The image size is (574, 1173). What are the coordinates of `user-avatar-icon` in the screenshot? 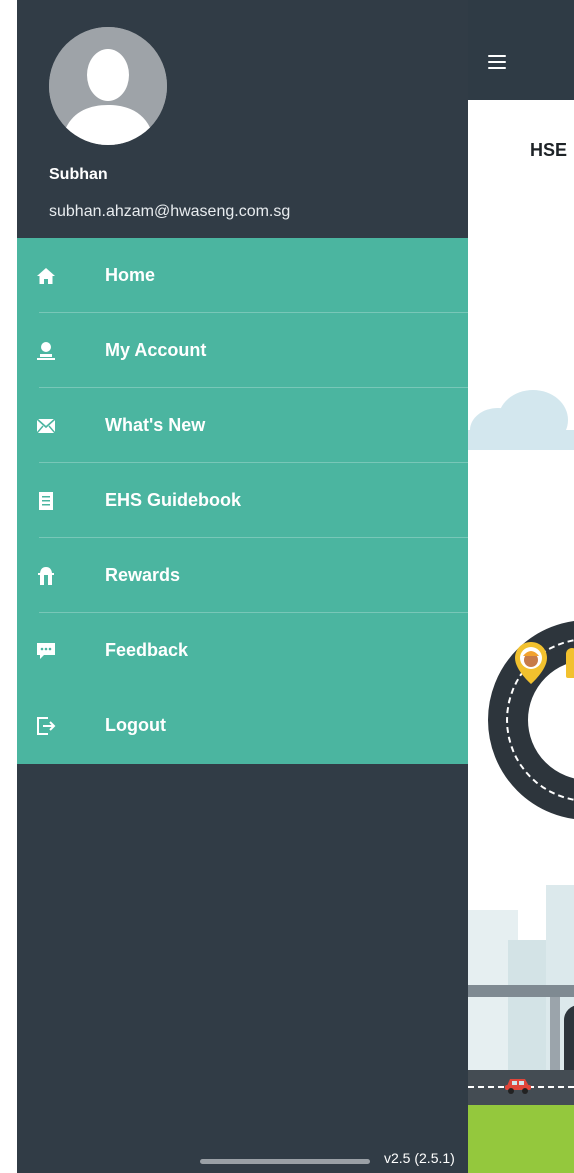 It's located at (108, 86).